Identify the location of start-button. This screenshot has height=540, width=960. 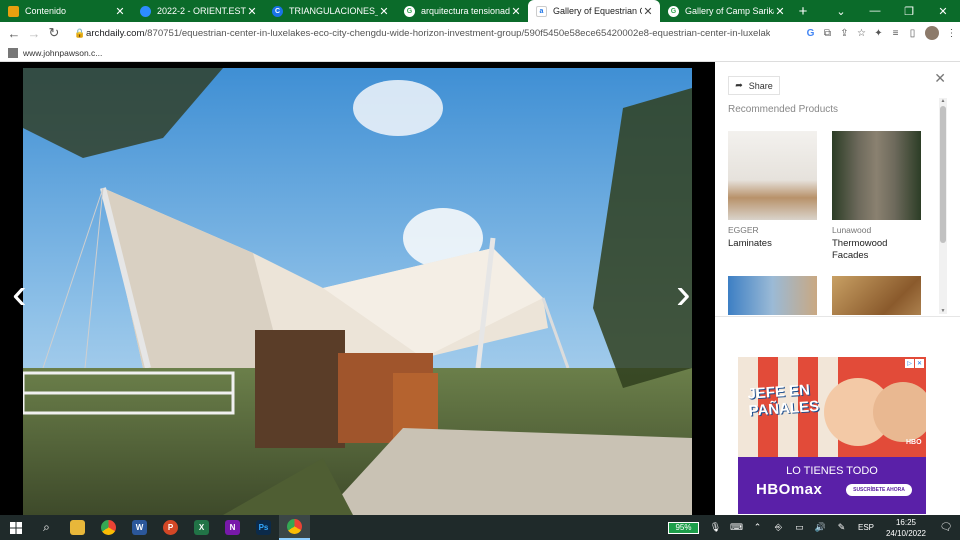
(15, 527).